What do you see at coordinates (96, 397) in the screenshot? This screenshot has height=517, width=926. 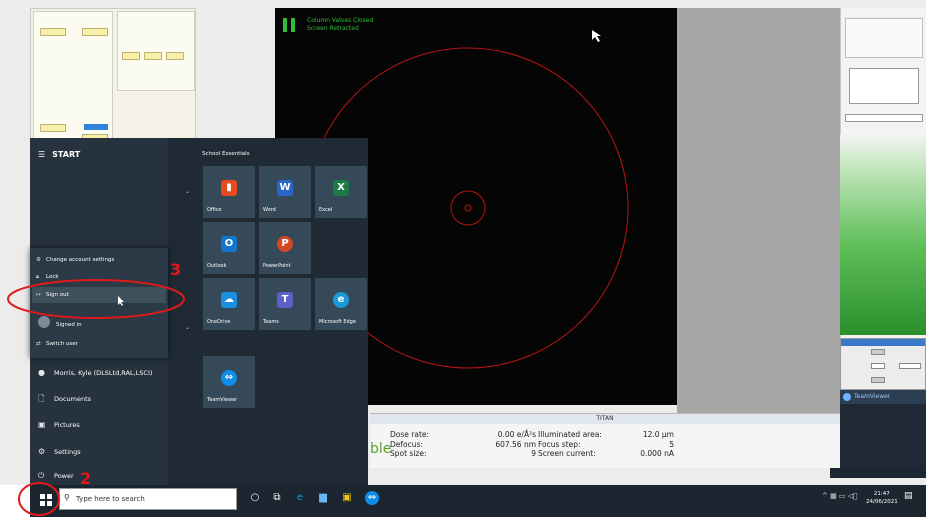 I see `annotation-layer` at bounding box center [96, 397].